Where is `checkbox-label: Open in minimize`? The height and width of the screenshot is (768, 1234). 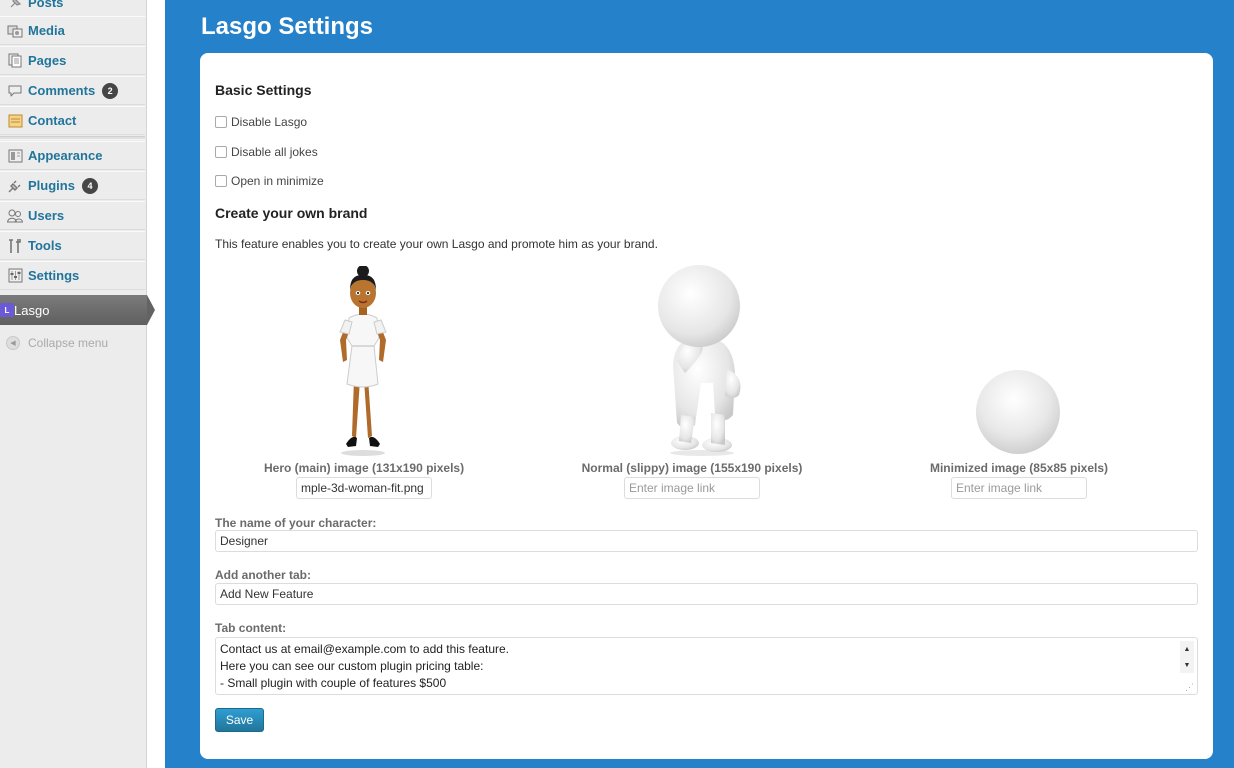 checkbox-label: Open in minimize is located at coordinates (277, 181).